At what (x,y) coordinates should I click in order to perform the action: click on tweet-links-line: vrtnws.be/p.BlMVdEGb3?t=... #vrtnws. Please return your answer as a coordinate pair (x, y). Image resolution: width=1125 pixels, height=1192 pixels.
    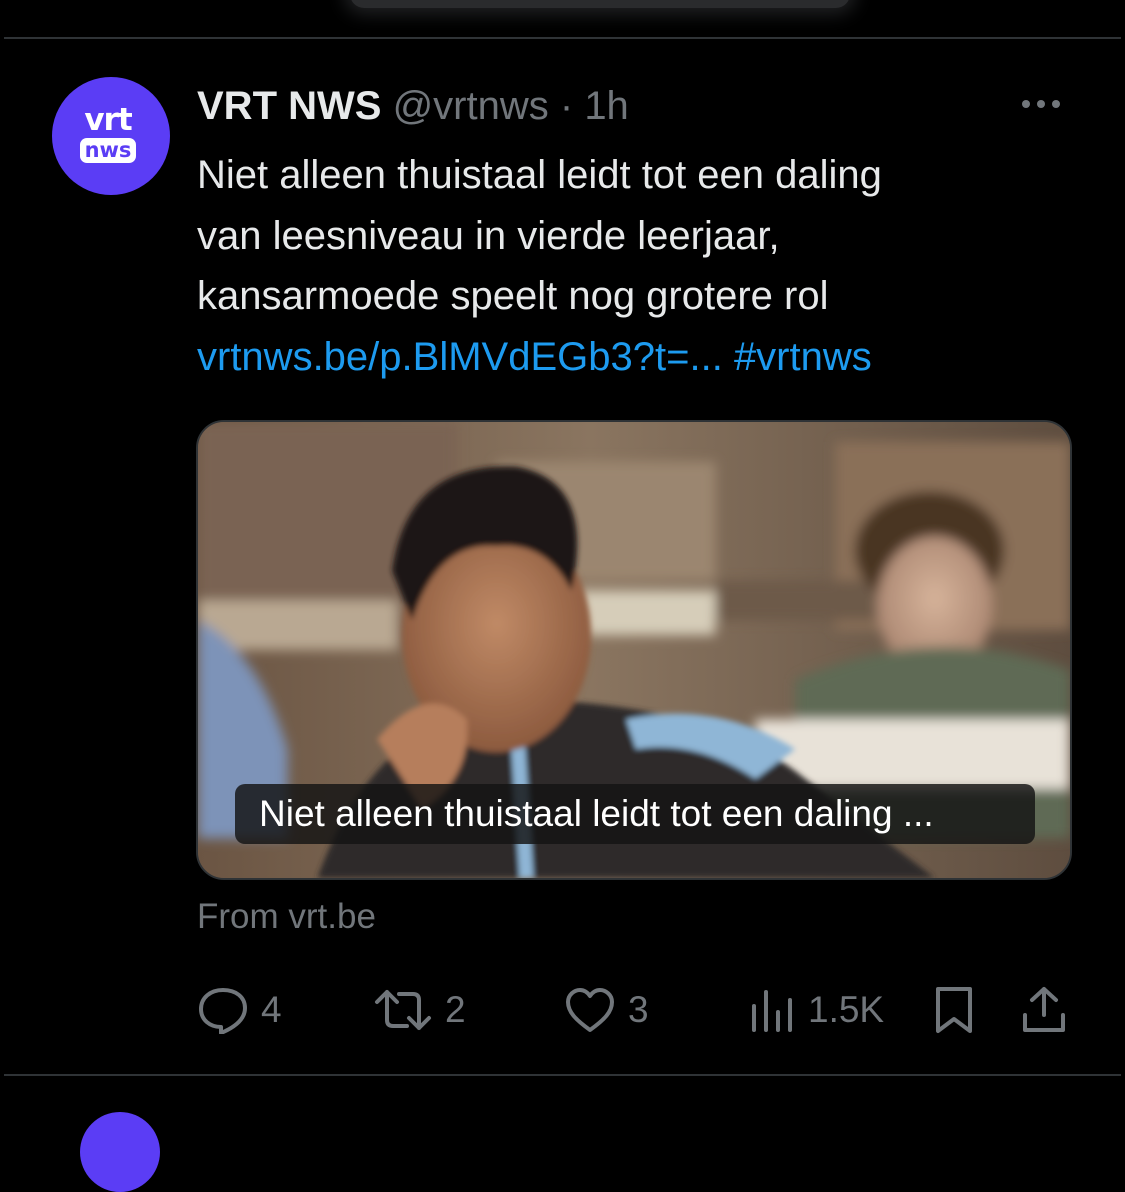
    Looking at the image, I should click on (637, 357).